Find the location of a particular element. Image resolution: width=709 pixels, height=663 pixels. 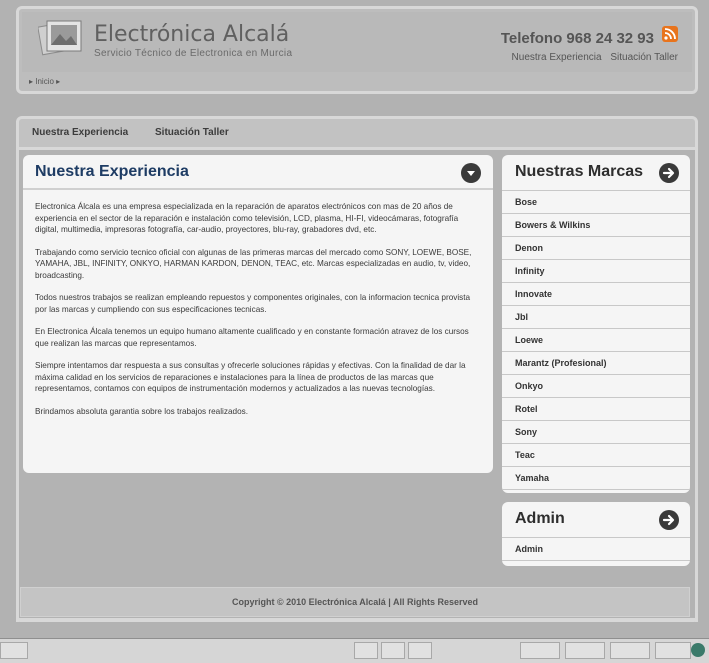

header-link-taller: Situación Taller is located at coordinates (644, 57).